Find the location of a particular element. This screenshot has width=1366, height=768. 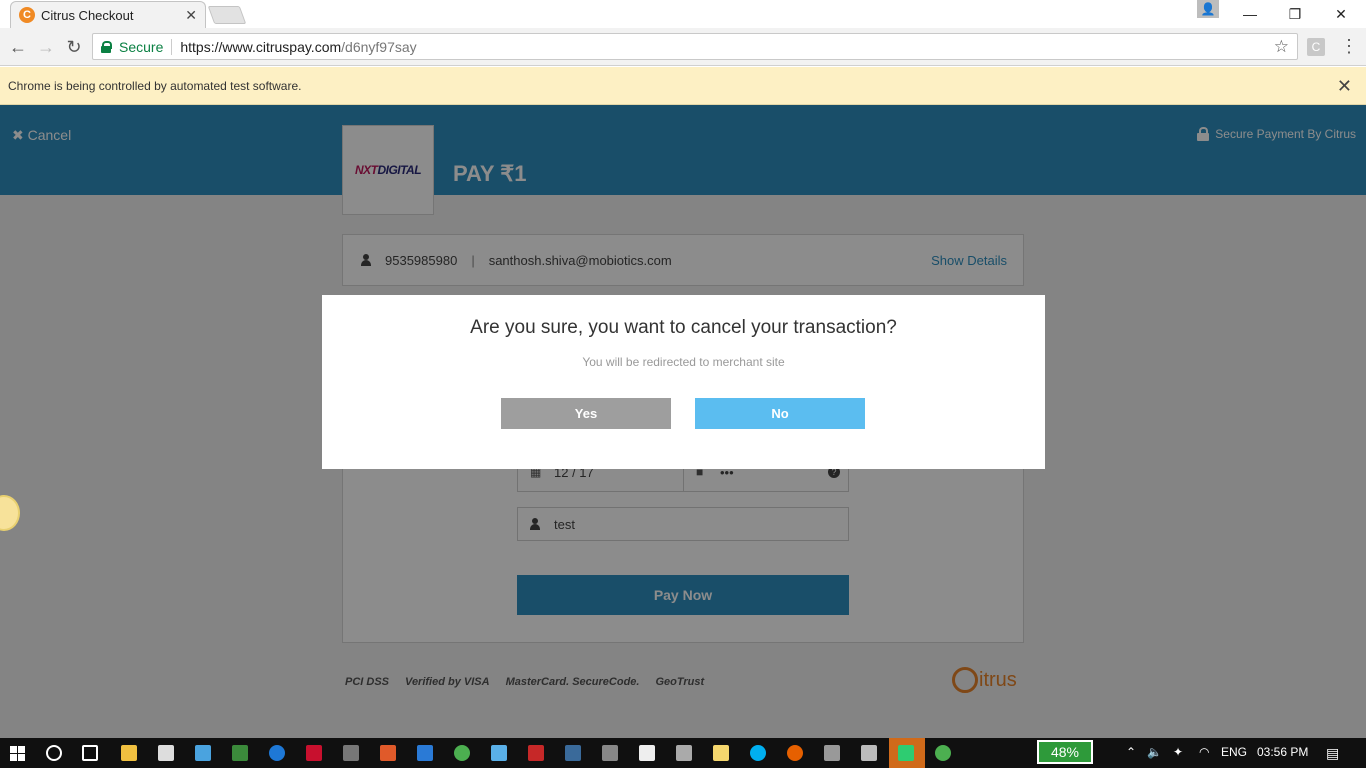

chrome-active-icon is located at coordinates (943, 753).